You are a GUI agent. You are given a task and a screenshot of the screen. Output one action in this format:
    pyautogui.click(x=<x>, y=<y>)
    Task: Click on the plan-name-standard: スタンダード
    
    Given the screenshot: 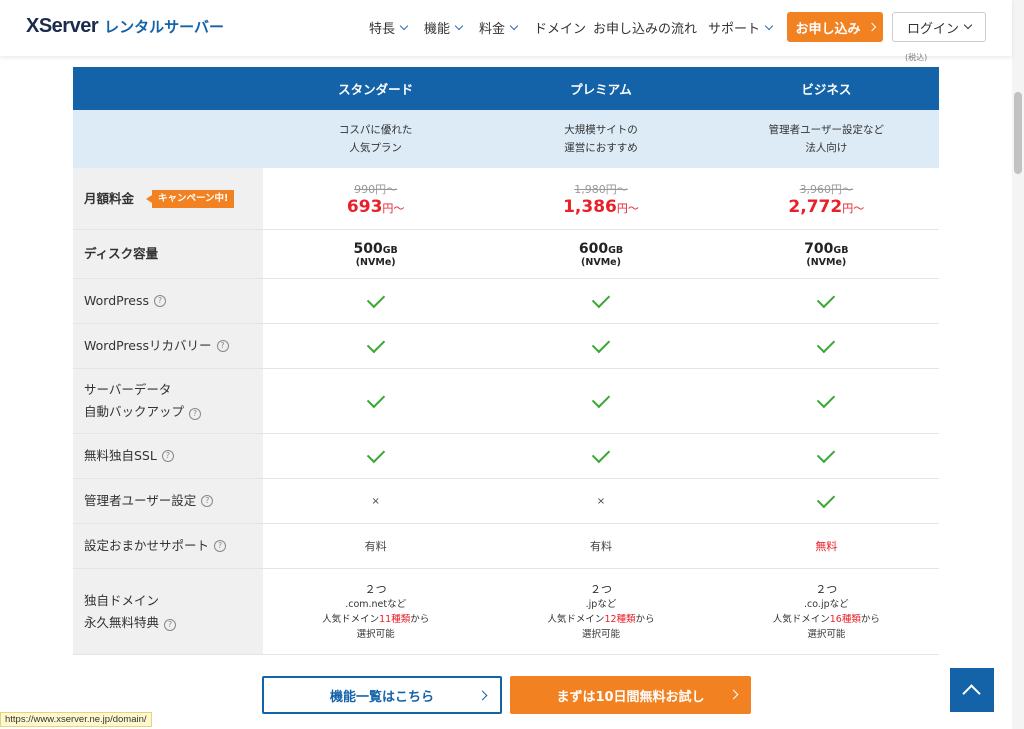 What is the action you would take?
    pyautogui.click(x=376, y=89)
    